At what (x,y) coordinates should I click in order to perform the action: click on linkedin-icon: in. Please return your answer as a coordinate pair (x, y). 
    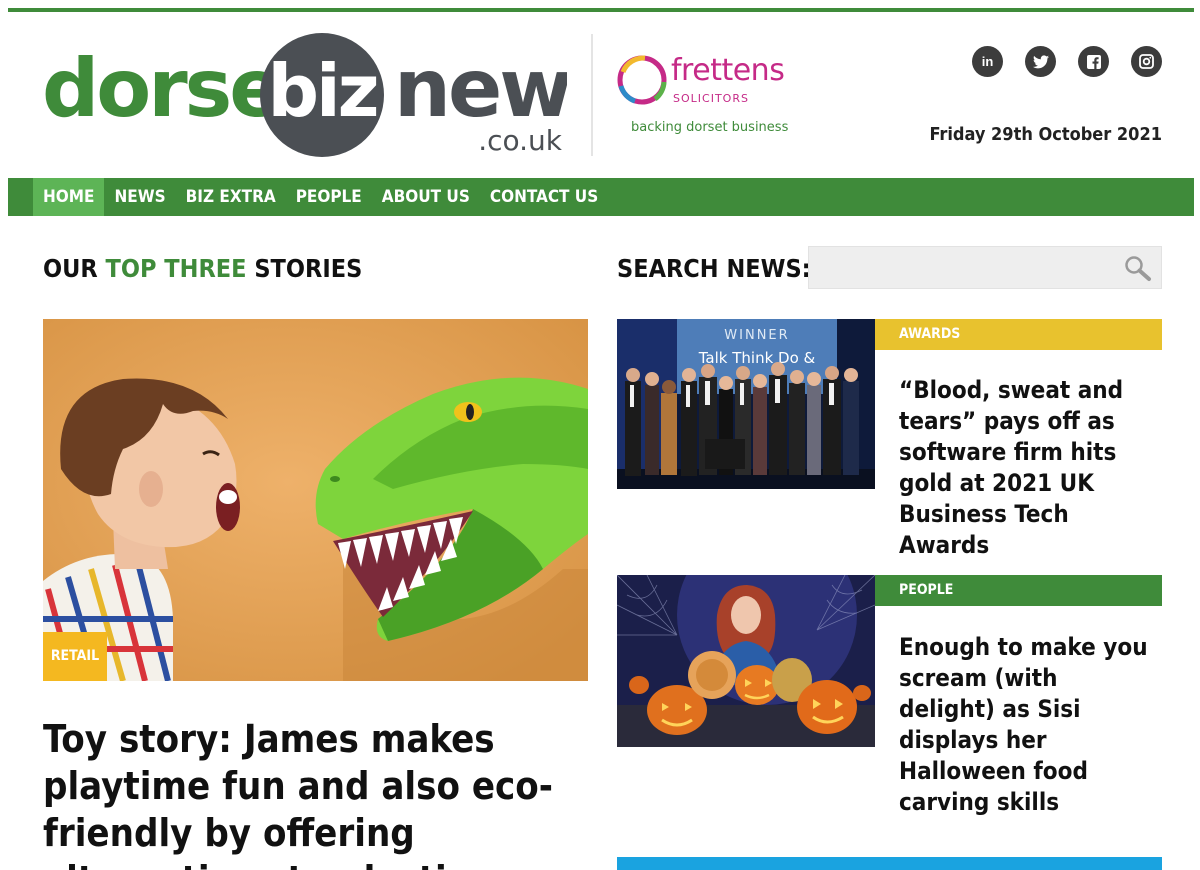
    Looking at the image, I should click on (987, 61).